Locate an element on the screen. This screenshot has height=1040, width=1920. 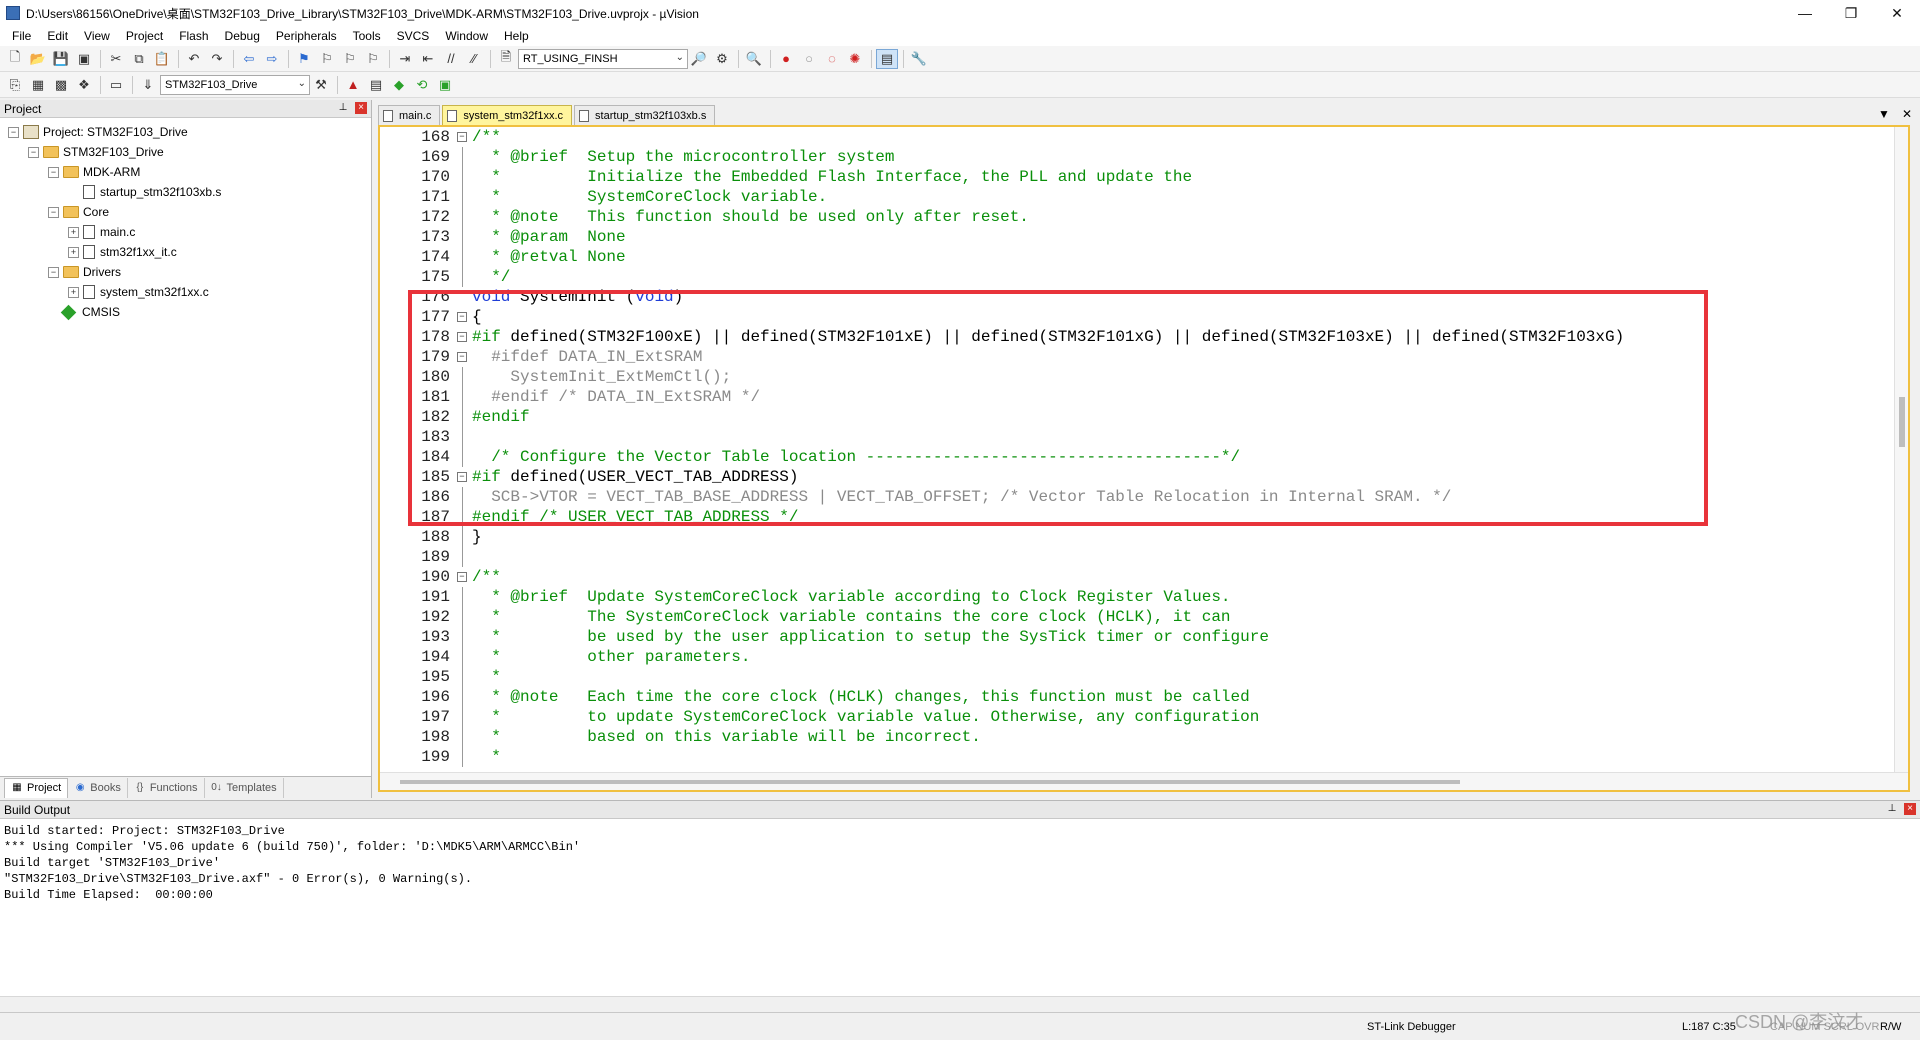
tree-item-project: − Project: STM32F103_Drive is located at coordinates (185, 132).